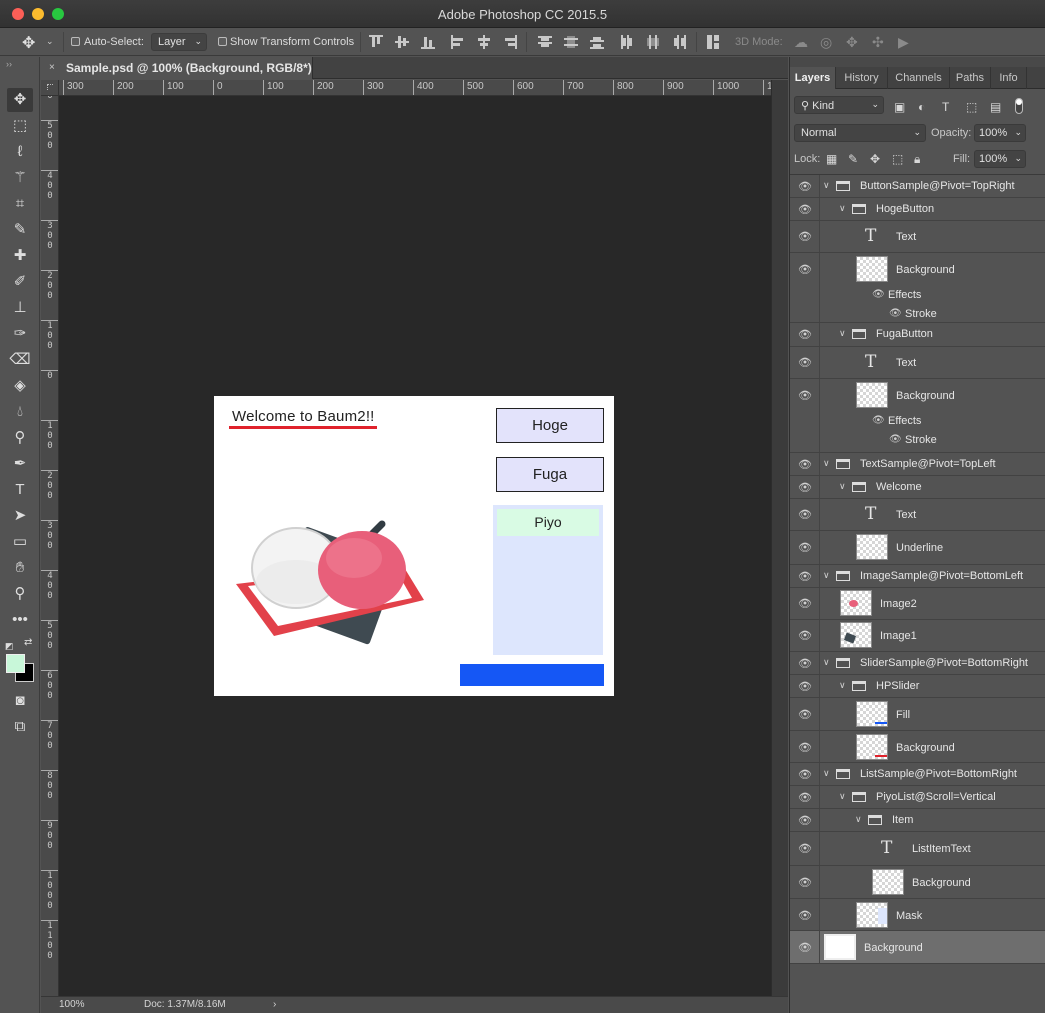  Describe the element at coordinates (917, 464) in the screenshot. I see `layer-group-textsample: 👁︎ ∨ TextSample@Pivot=TopLeft` at that location.